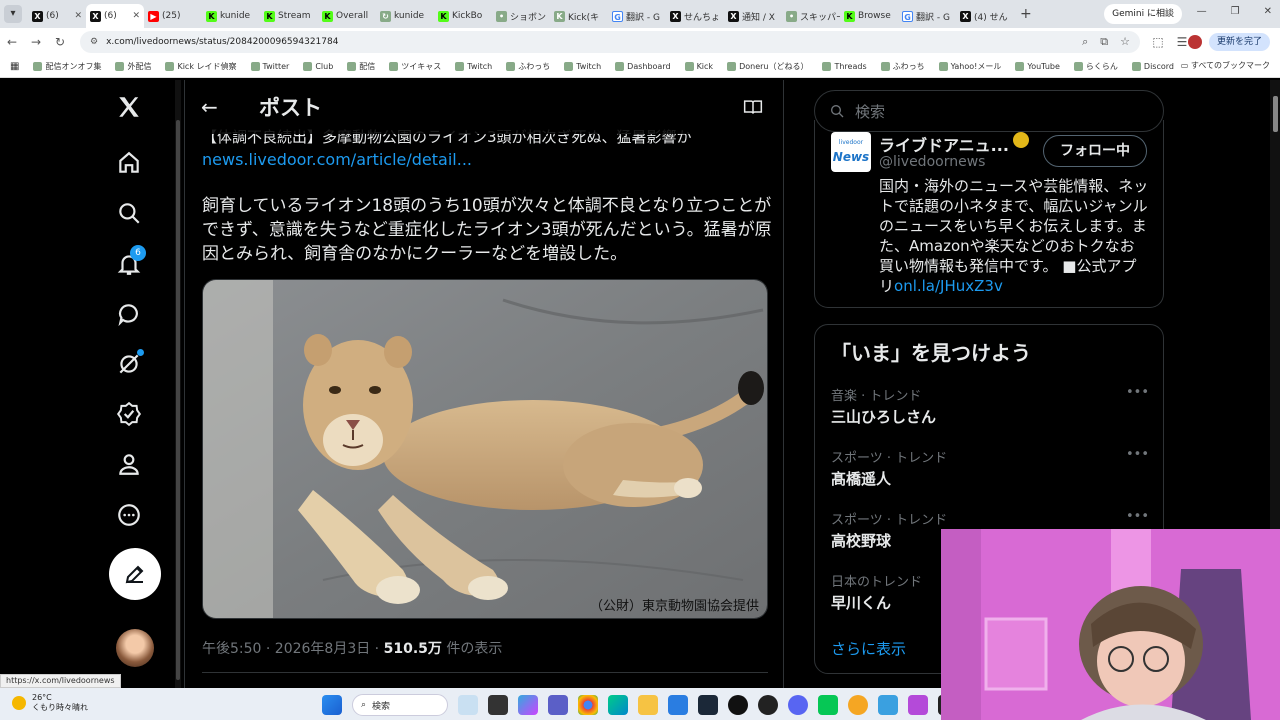 The height and width of the screenshot is (720, 1280). Describe the element at coordinates (1037, 66) in the screenshot. I see `bookmark-item: YouTube` at that location.